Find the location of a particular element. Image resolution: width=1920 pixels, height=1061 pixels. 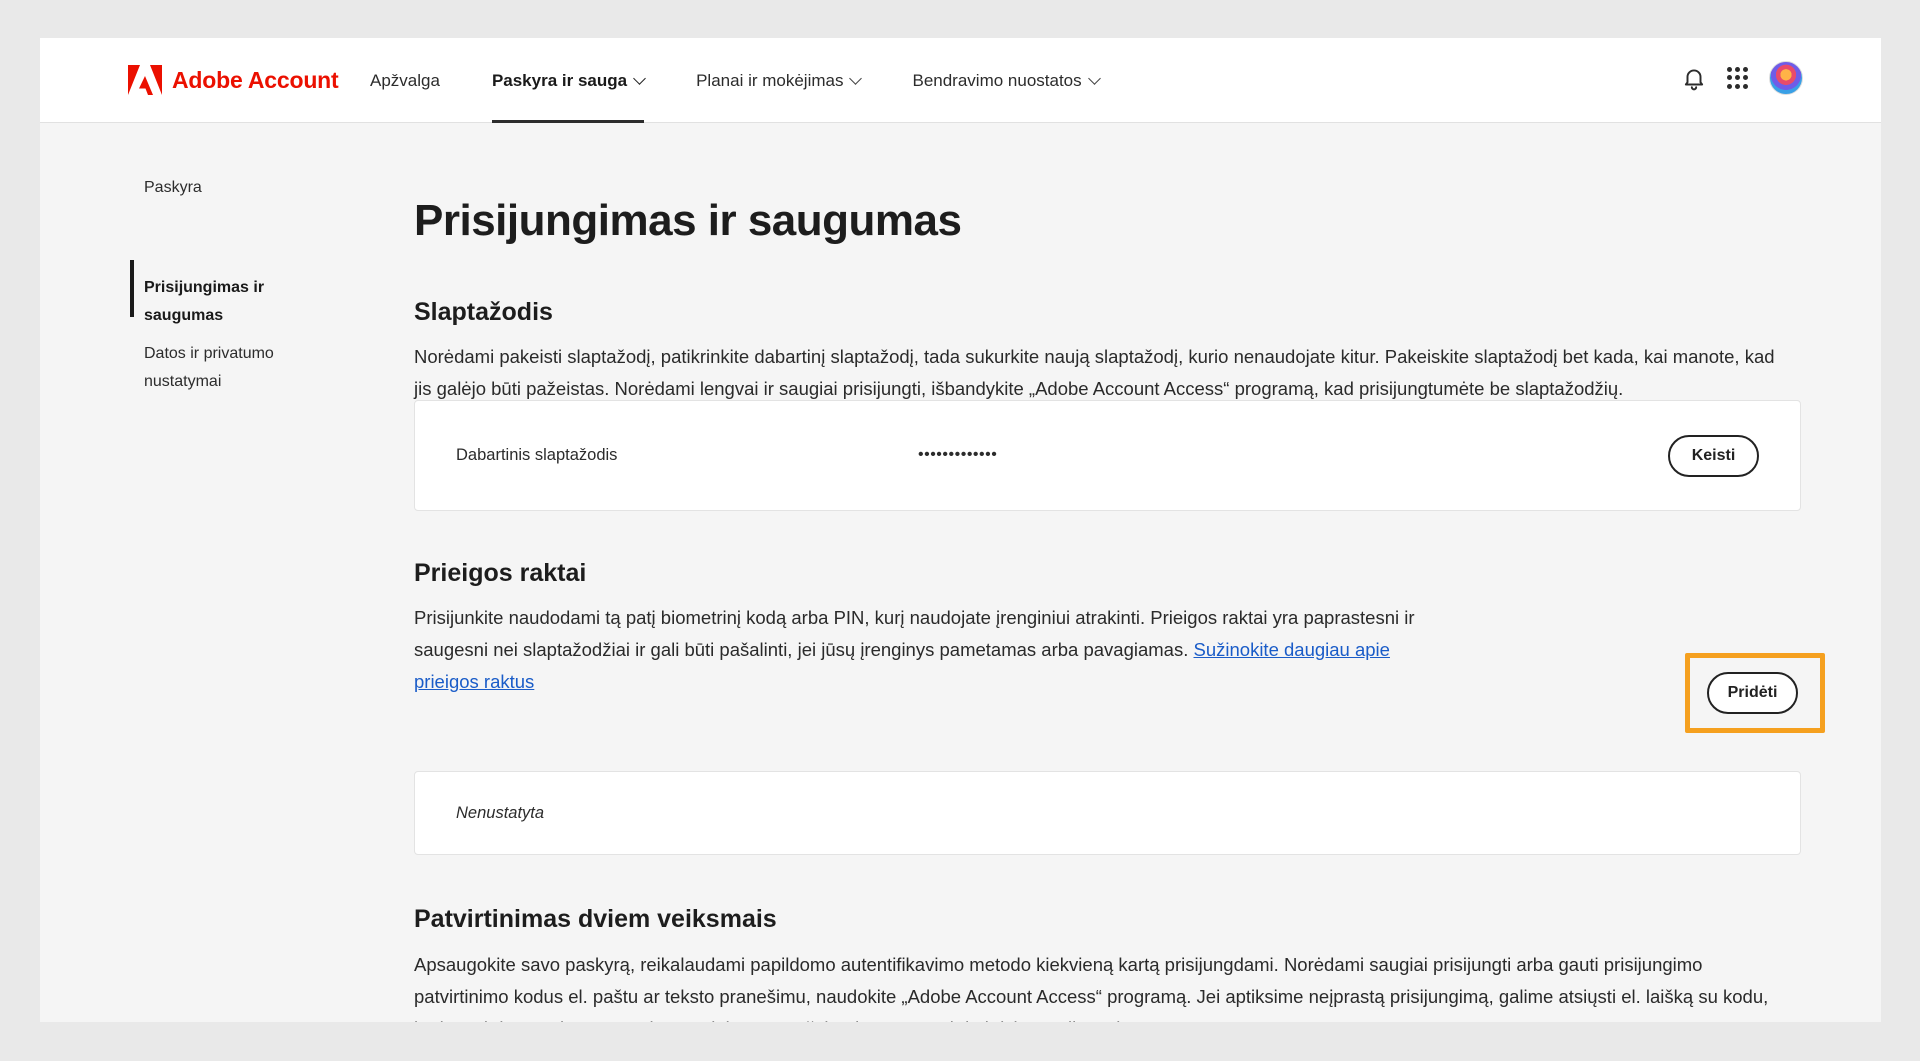

avatar is located at coordinates (1786, 78).